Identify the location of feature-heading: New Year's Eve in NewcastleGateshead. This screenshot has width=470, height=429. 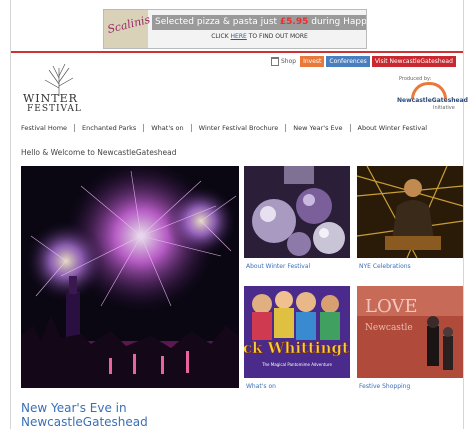
(84, 415).